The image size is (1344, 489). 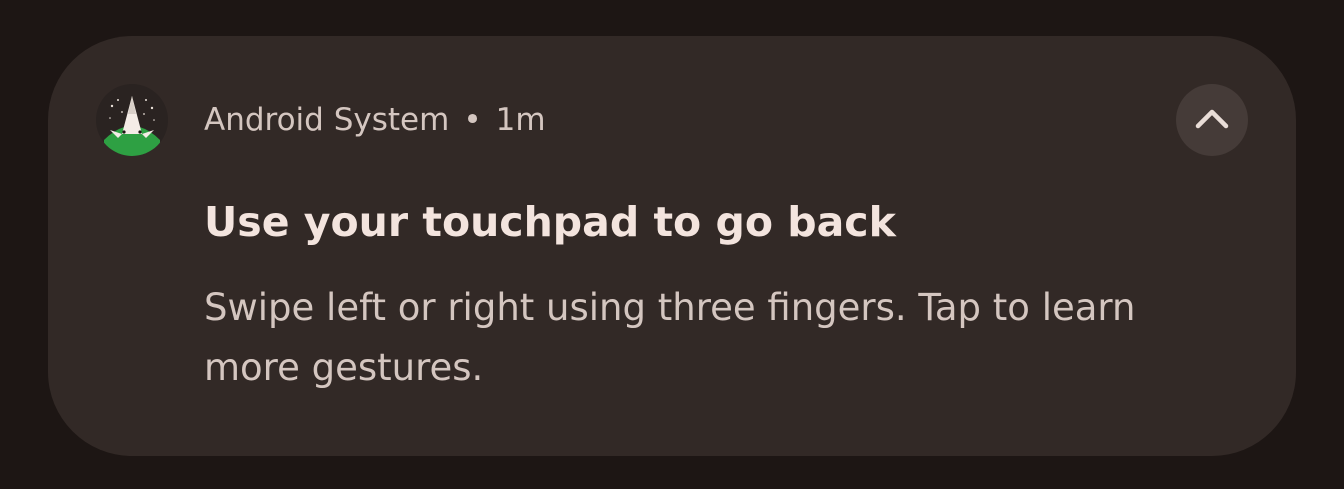 What do you see at coordinates (520, 120) in the screenshot?
I see `notification-time: 1m` at bounding box center [520, 120].